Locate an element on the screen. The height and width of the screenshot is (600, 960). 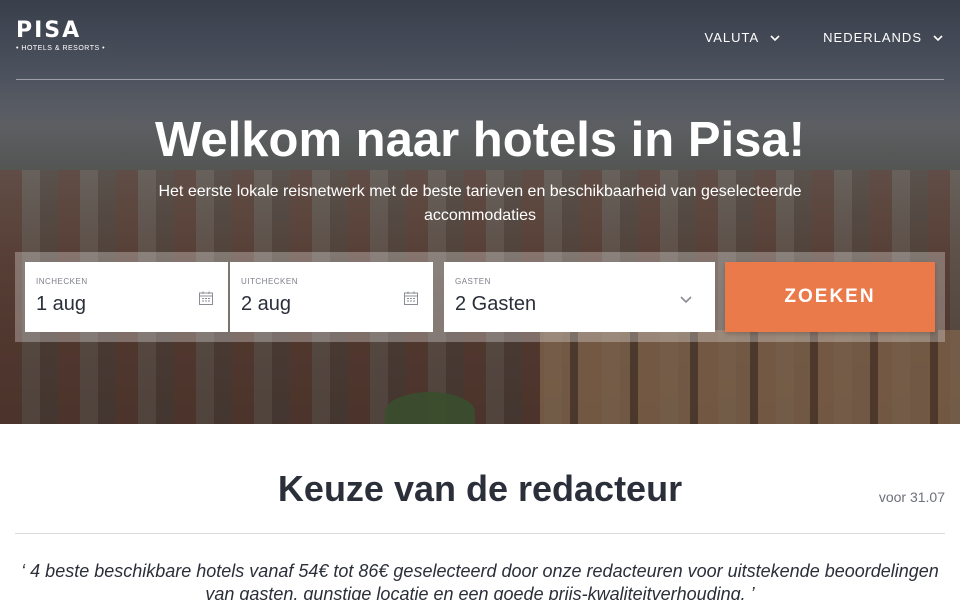
currency-dropdown: VALUTA is located at coordinates (742, 37).